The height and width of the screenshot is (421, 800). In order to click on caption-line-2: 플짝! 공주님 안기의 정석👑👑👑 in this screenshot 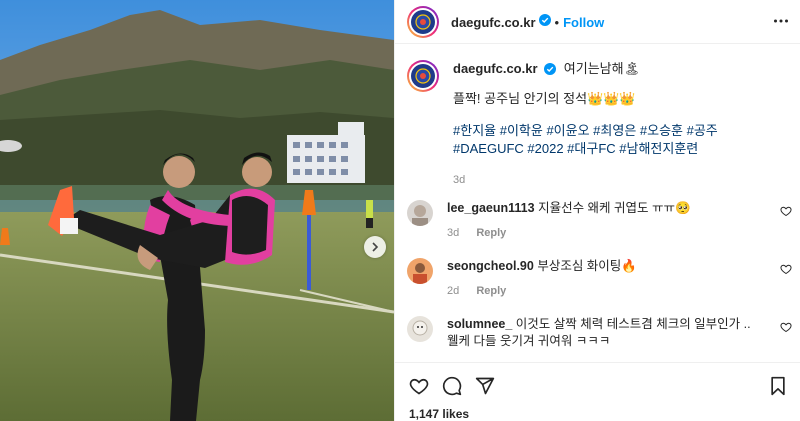, I will do `click(544, 98)`.